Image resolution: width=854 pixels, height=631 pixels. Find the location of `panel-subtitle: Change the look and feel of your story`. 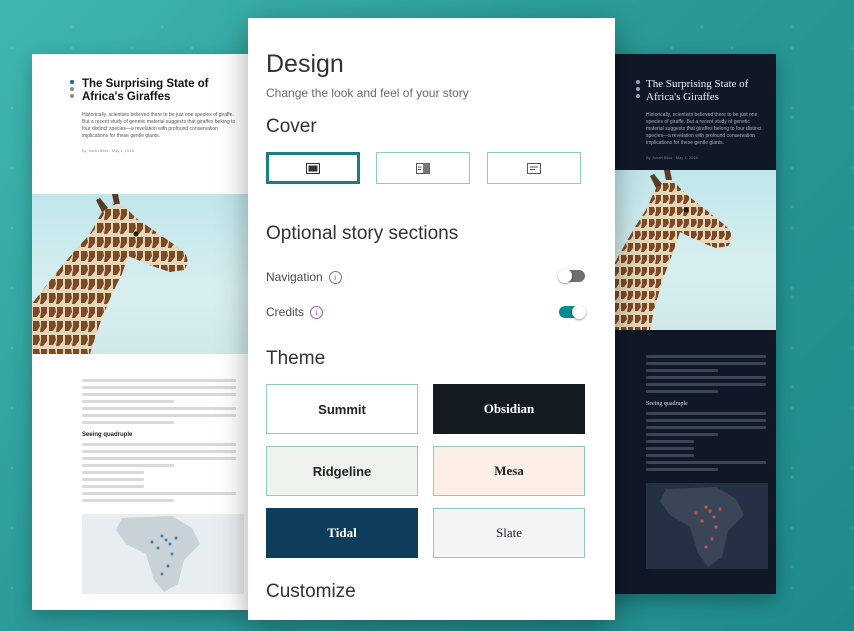

panel-subtitle: Change the look and feel of your story is located at coordinates (367, 93).